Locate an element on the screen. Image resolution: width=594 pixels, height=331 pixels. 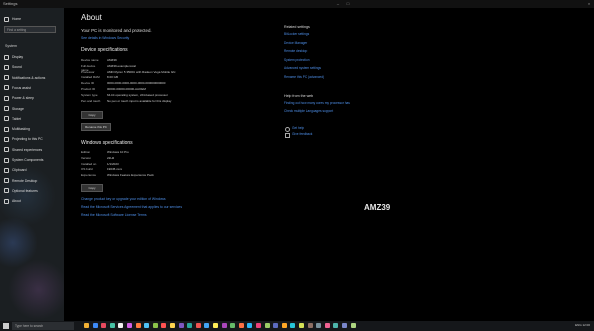
projecting-icon is located at coordinates (6, 139).